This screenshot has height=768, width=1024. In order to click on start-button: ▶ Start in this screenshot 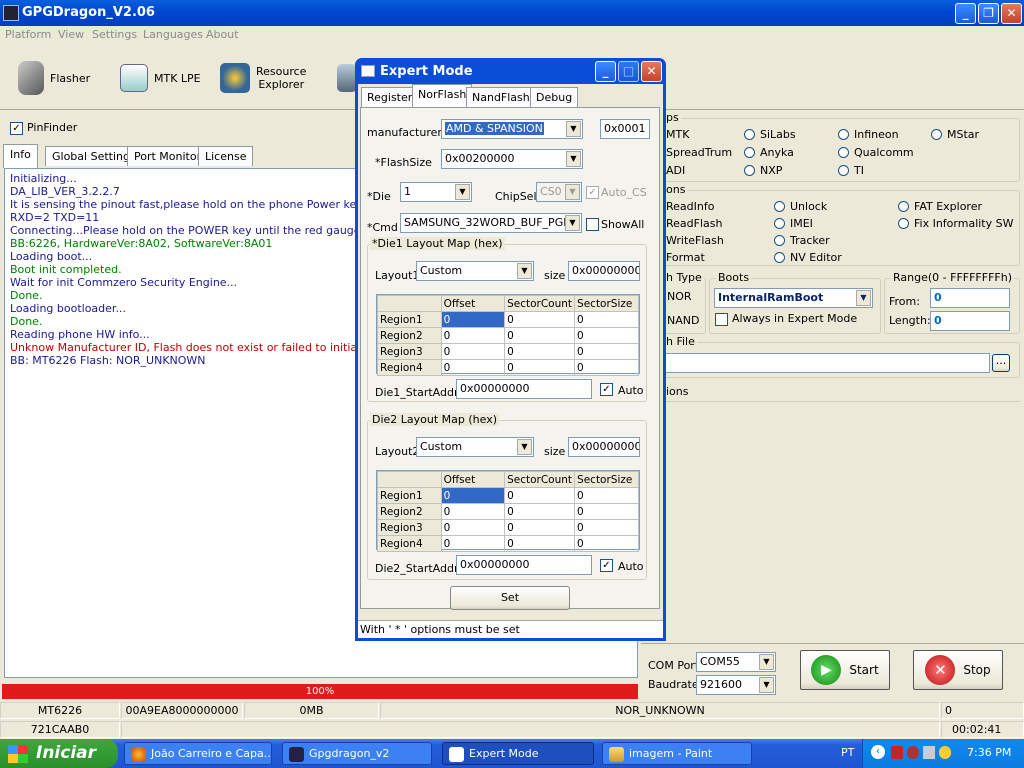, I will do `click(845, 670)`.